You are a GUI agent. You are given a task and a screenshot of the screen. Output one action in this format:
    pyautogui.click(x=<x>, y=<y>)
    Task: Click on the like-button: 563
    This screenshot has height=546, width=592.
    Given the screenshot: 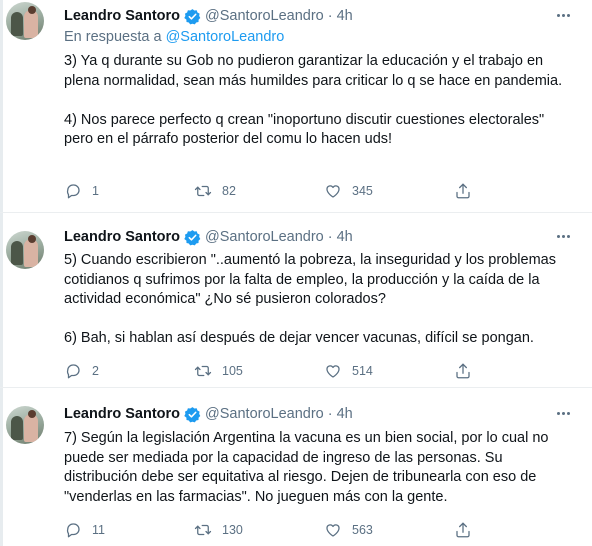 What is the action you would take?
    pyautogui.click(x=389, y=530)
    